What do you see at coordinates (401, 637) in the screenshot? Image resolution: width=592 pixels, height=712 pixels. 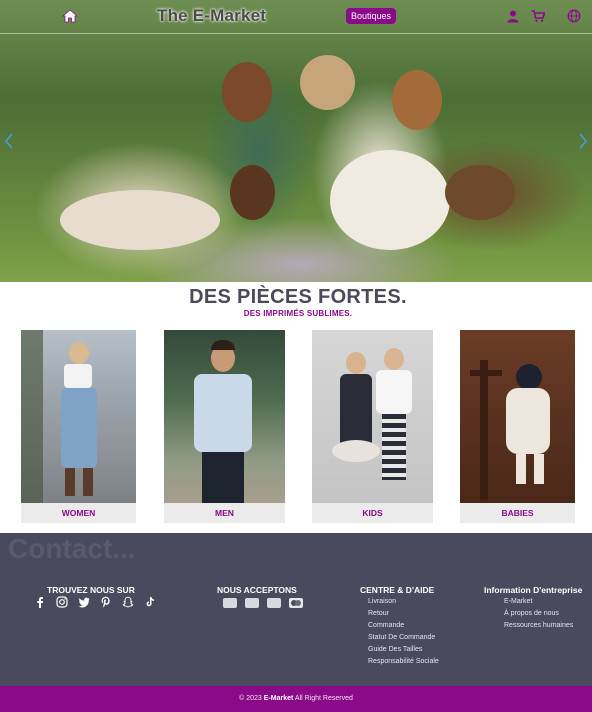 I see `help-link-statut: Statut De Commande` at bounding box center [401, 637].